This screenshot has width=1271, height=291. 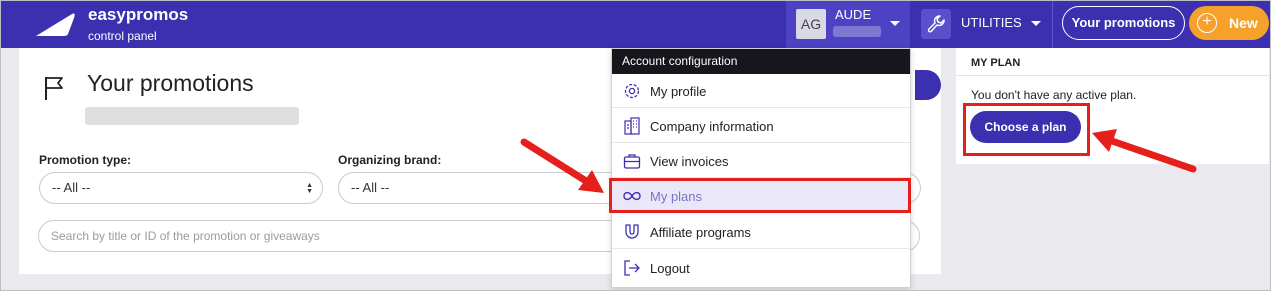 I want to click on arrow-to-choose-plan, so click(x=1144, y=151).